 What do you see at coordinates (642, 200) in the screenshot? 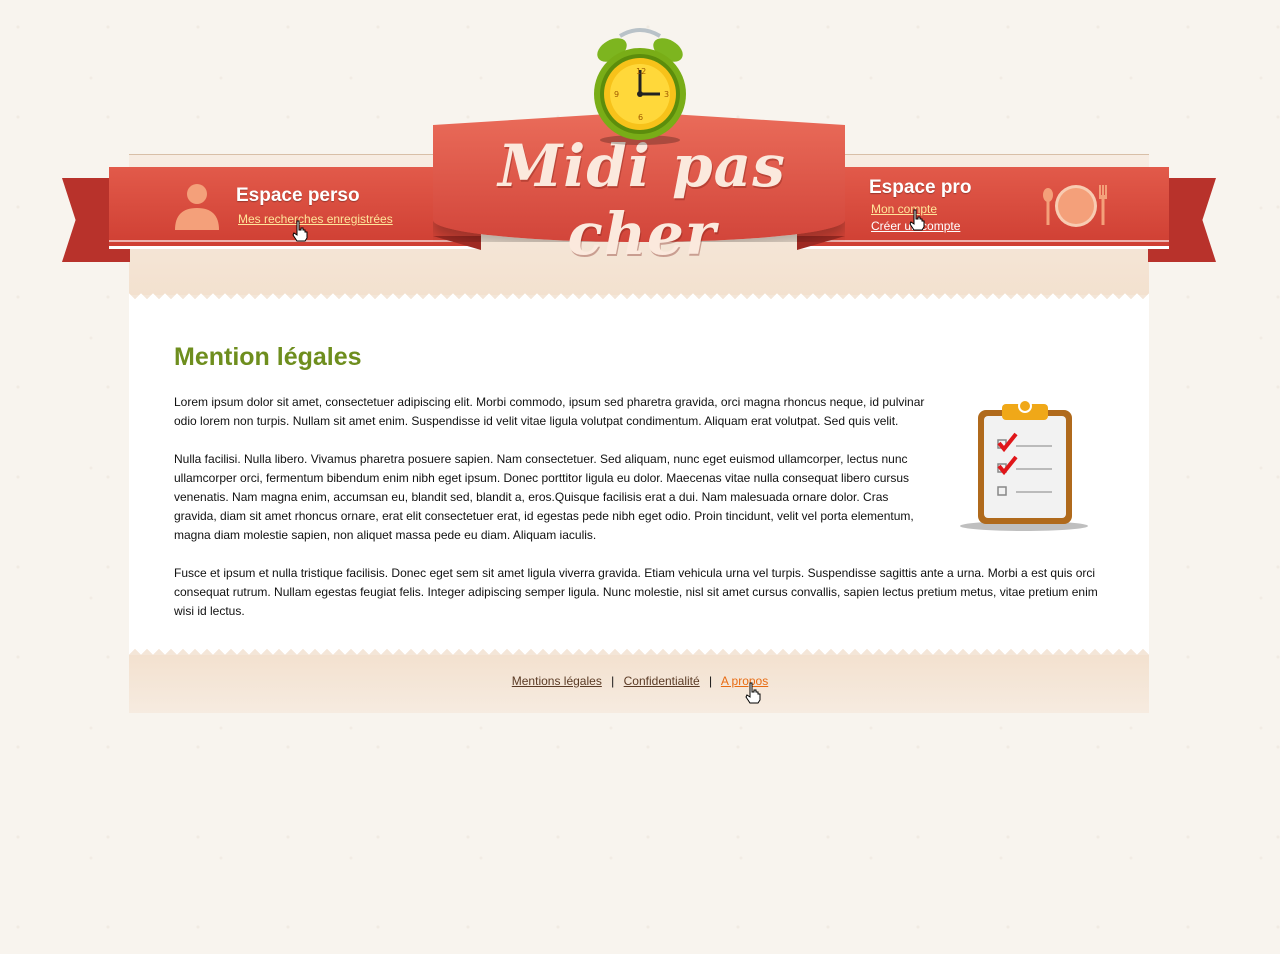
I see `site-logo: Midi pas cher` at bounding box center [642, 200].